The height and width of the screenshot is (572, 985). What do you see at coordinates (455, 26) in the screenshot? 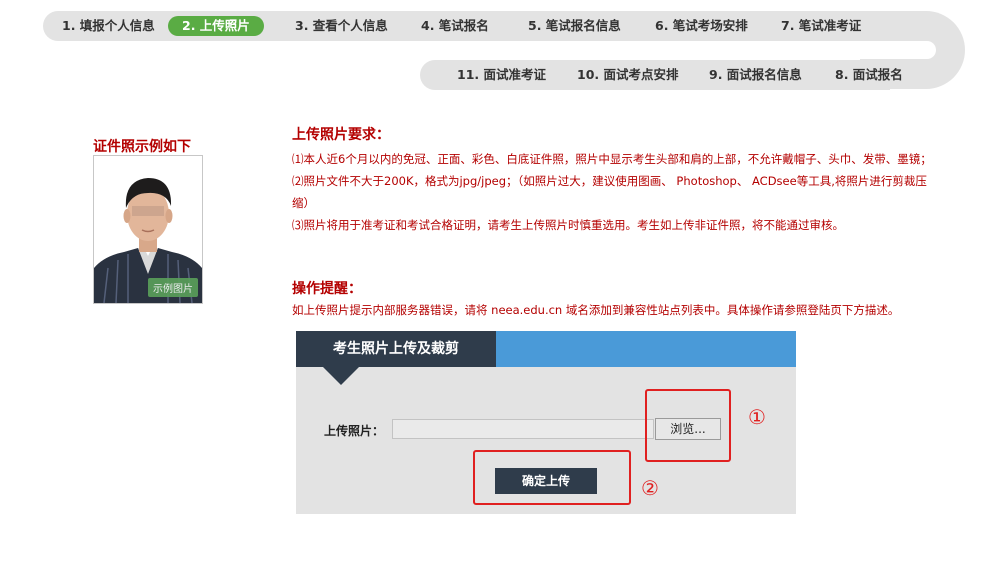
I see `step-written-register: 4. 笔试报名` at bounding box center [455, 26].